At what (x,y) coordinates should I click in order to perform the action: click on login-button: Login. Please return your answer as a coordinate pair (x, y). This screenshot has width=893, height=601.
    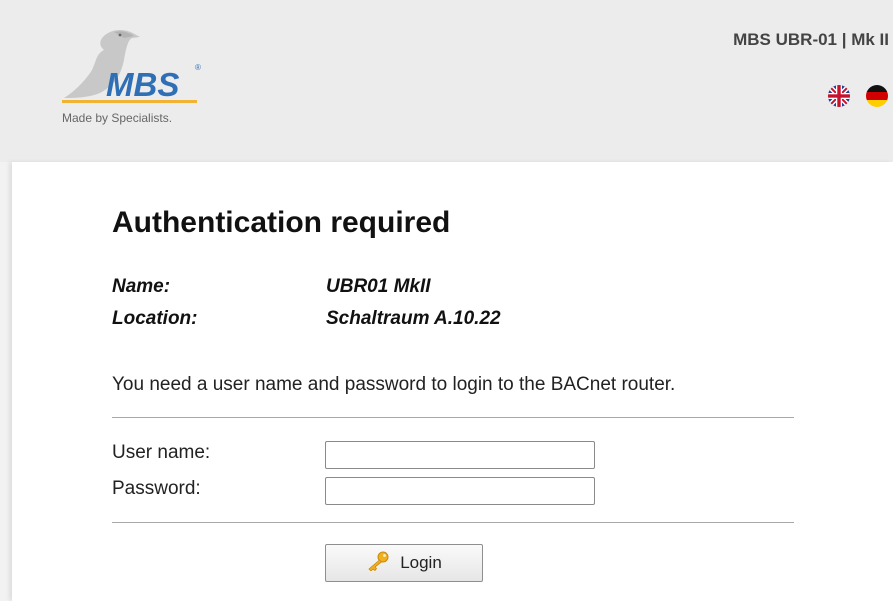
    Looking at the image, I should click on (404, 563).